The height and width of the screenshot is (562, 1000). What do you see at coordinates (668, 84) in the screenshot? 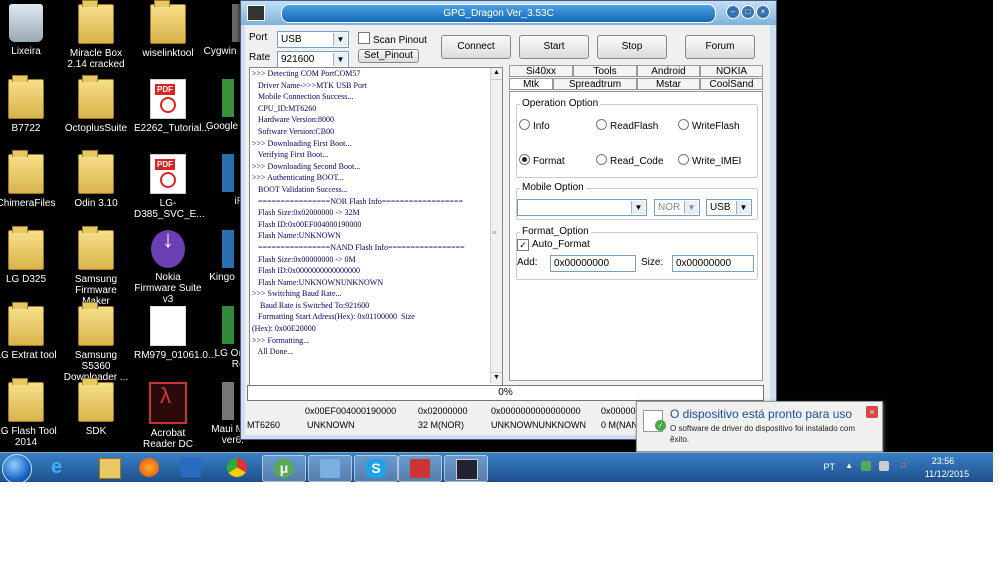
I see `tab-mstar: Mstar` at bounding box center [668, 84].